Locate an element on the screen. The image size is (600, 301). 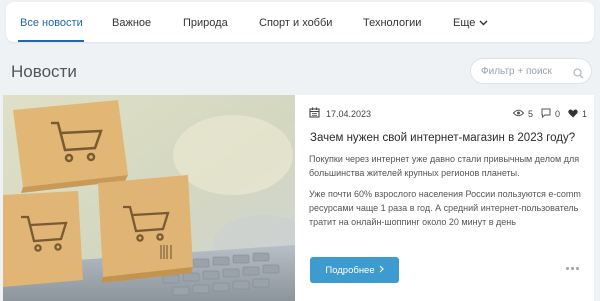
read-more-label: Подробнее is located at coordinates (350, 270).